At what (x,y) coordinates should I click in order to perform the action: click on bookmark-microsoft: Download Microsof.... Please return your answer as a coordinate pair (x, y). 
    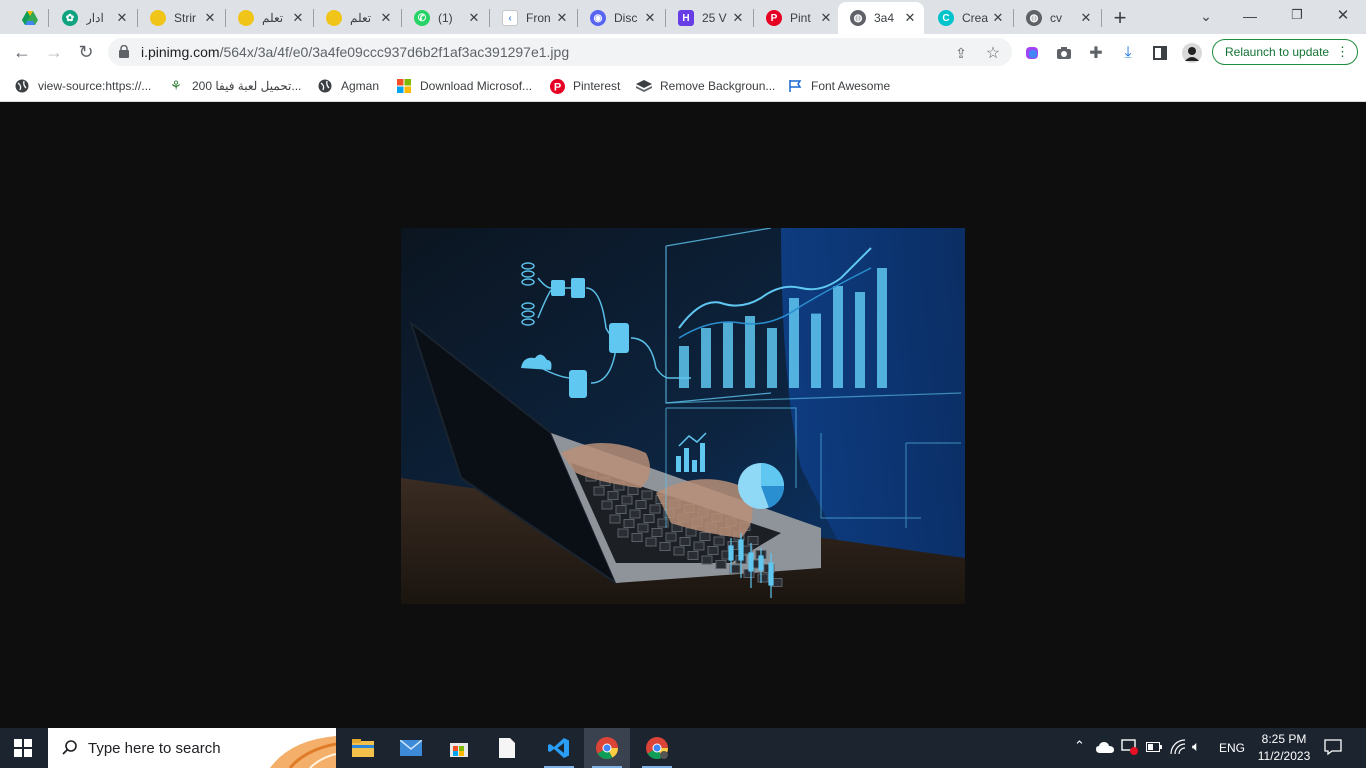
    Looking at the image, I should click on (464, 86).